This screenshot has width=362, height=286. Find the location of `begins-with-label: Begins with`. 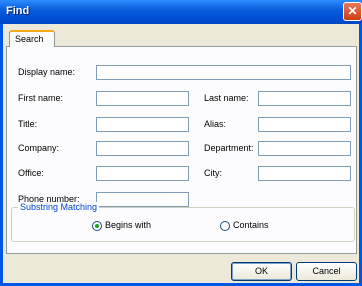

begins-with-label: Begins with is located at coordinates (128, 225).